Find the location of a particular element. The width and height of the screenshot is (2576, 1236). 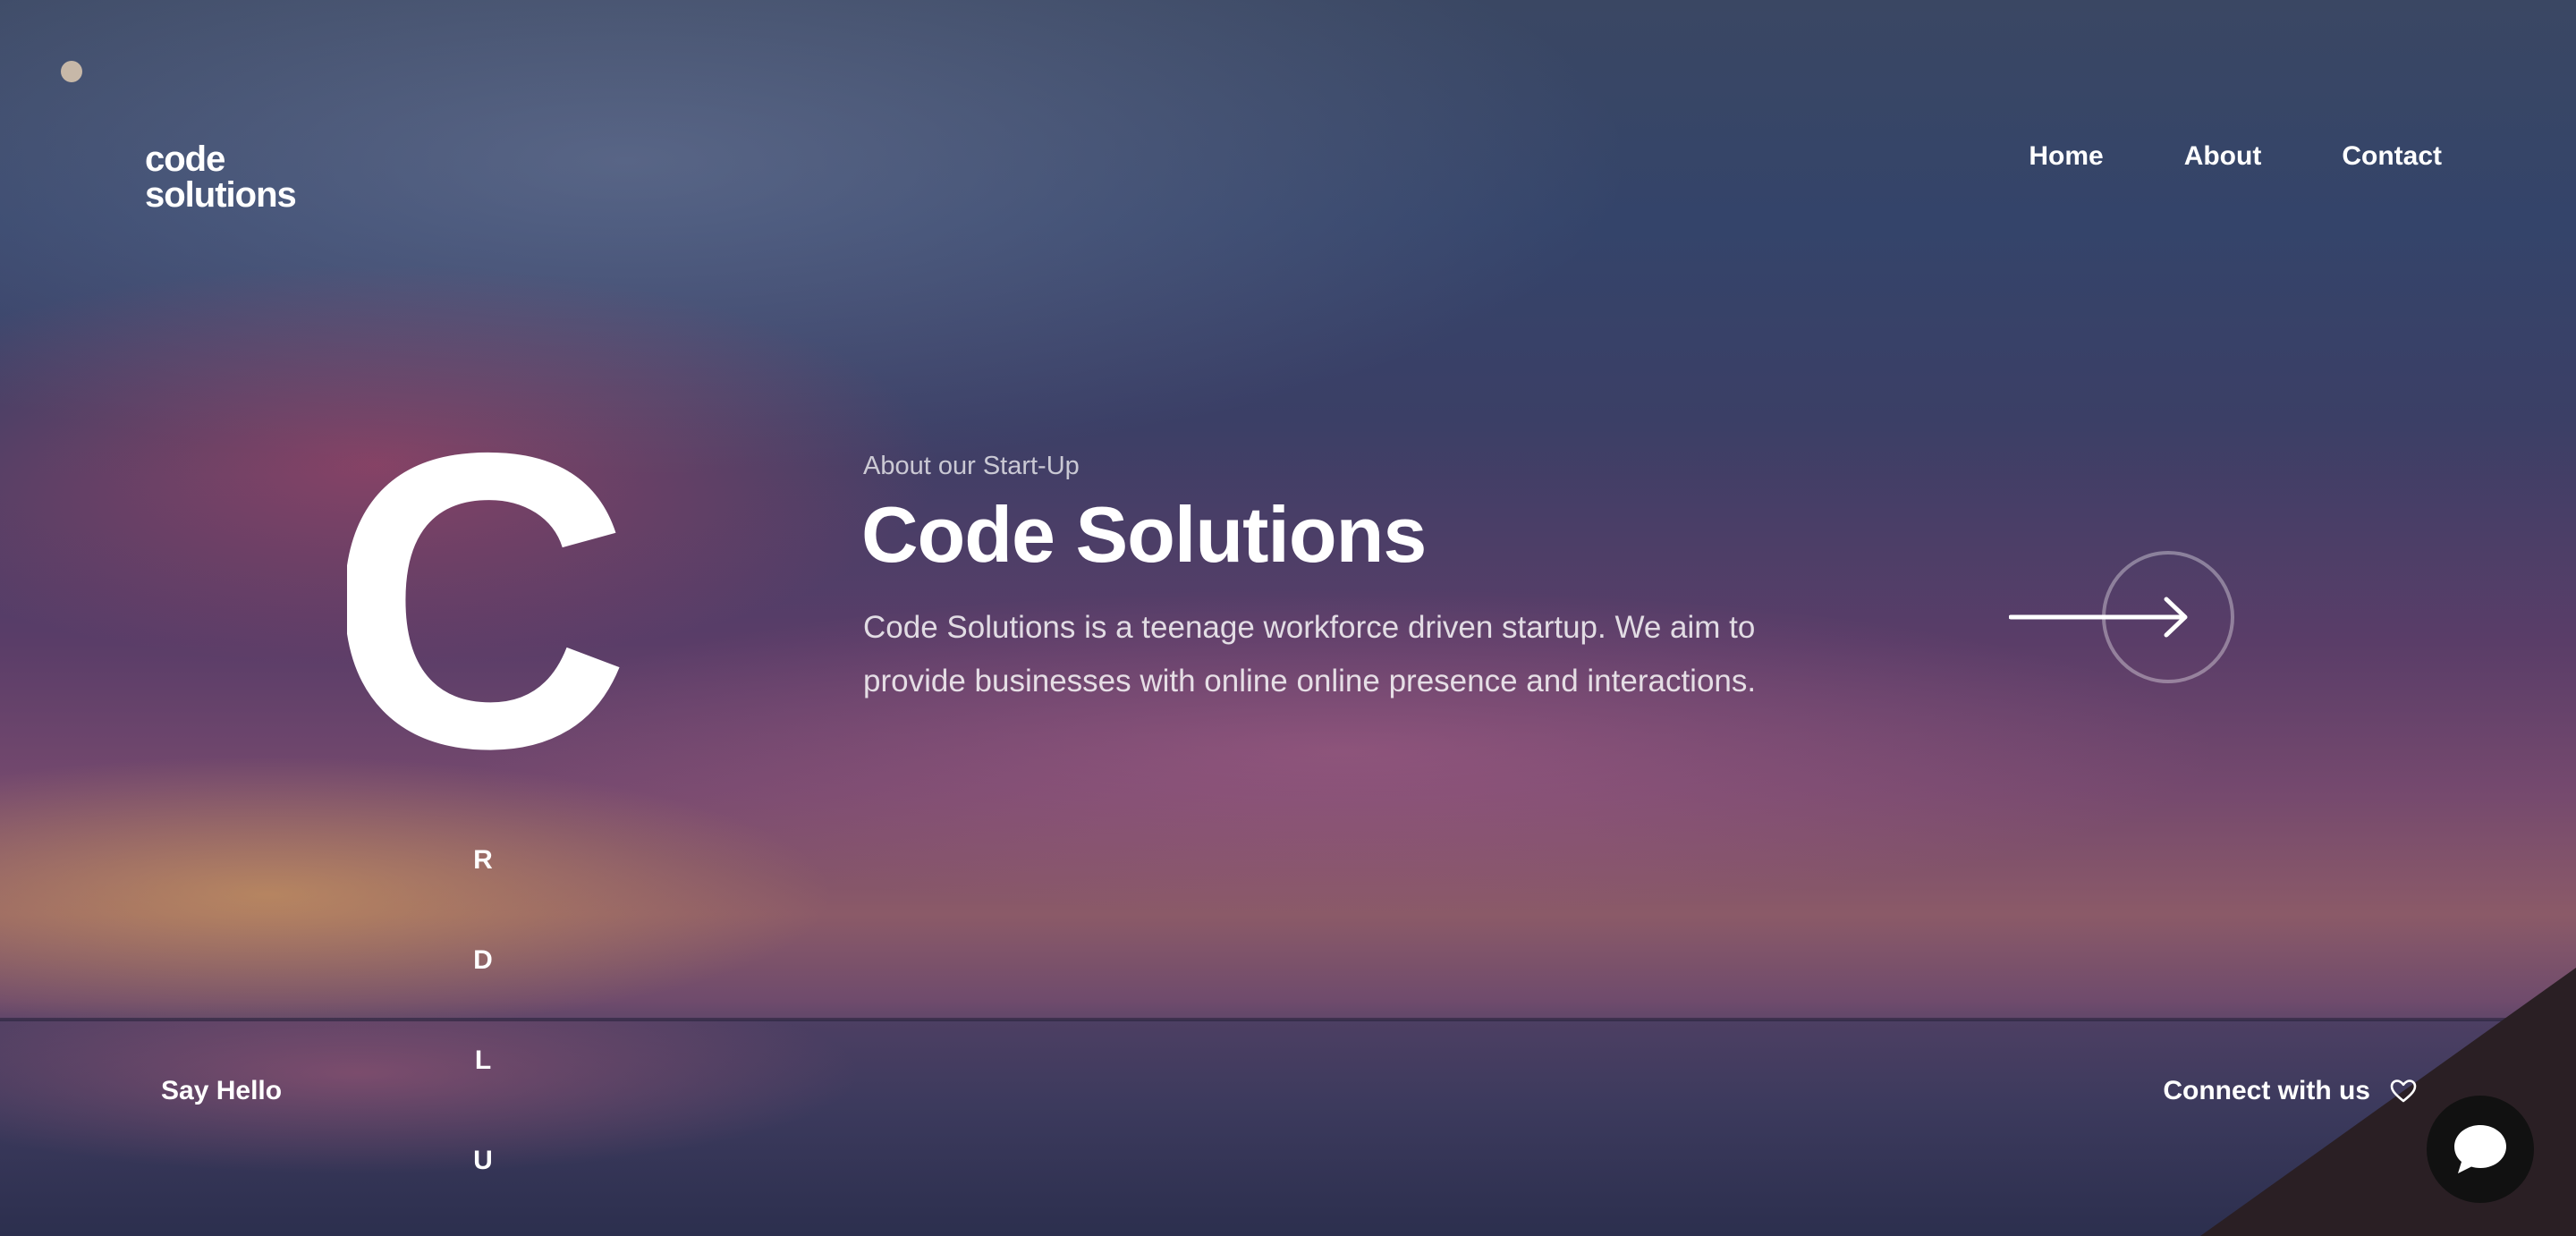

chat-bubble-icon is located at coordinates (2480, 1149).